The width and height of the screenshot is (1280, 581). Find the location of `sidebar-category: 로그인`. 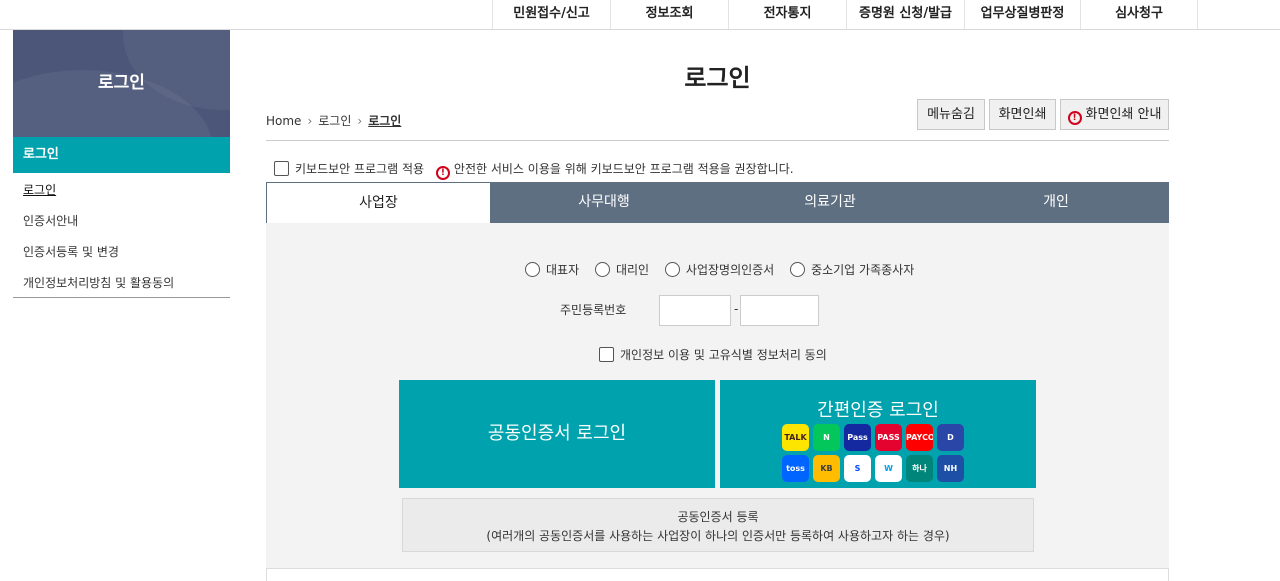

sidebar-category: 로그인 is located at coordinates (121, 155).